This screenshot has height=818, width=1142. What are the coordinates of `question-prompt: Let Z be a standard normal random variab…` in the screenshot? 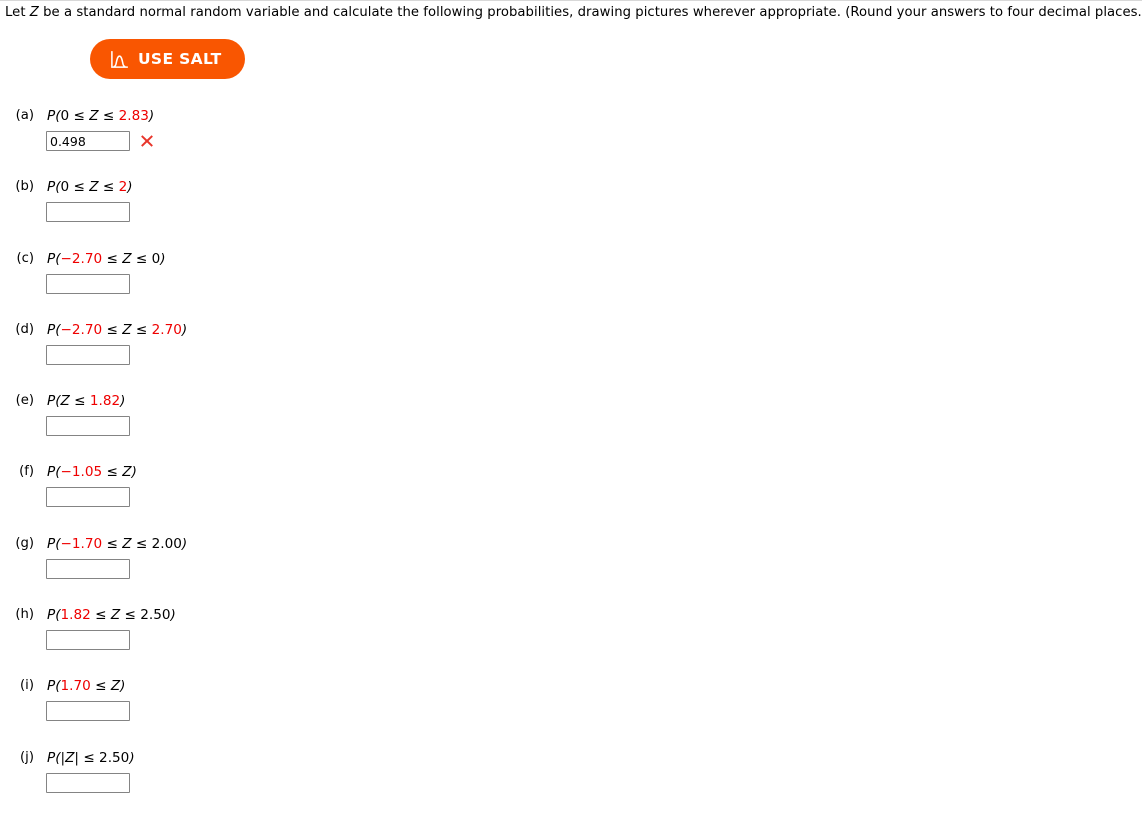 It's located at (573, 12).